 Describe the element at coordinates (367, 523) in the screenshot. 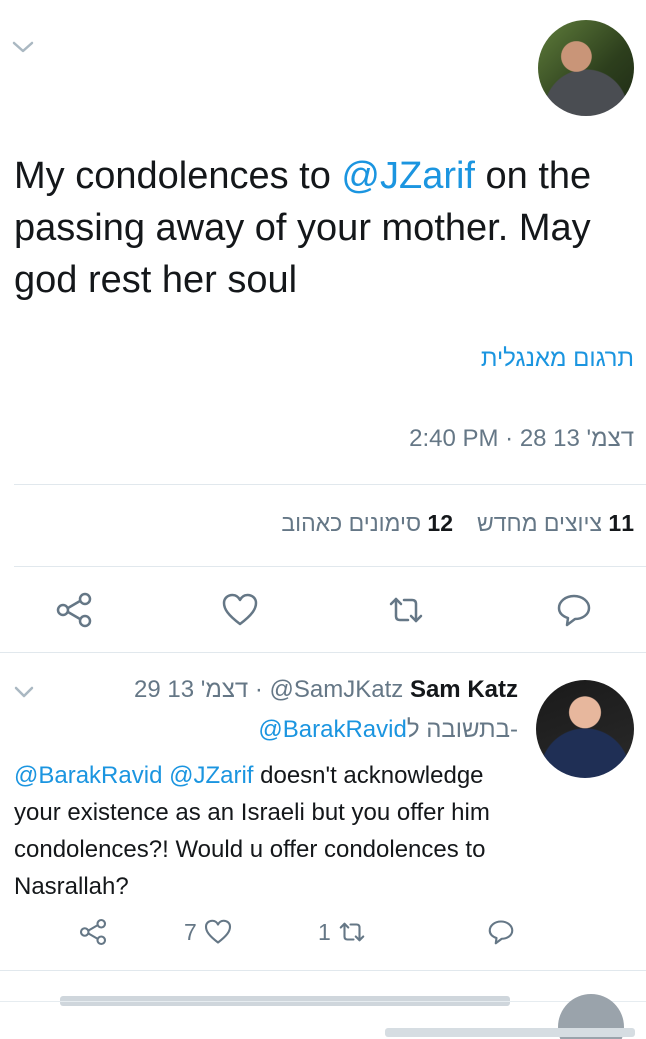

I see `likes-stat: 12 סימונים כאהוב` at that location.